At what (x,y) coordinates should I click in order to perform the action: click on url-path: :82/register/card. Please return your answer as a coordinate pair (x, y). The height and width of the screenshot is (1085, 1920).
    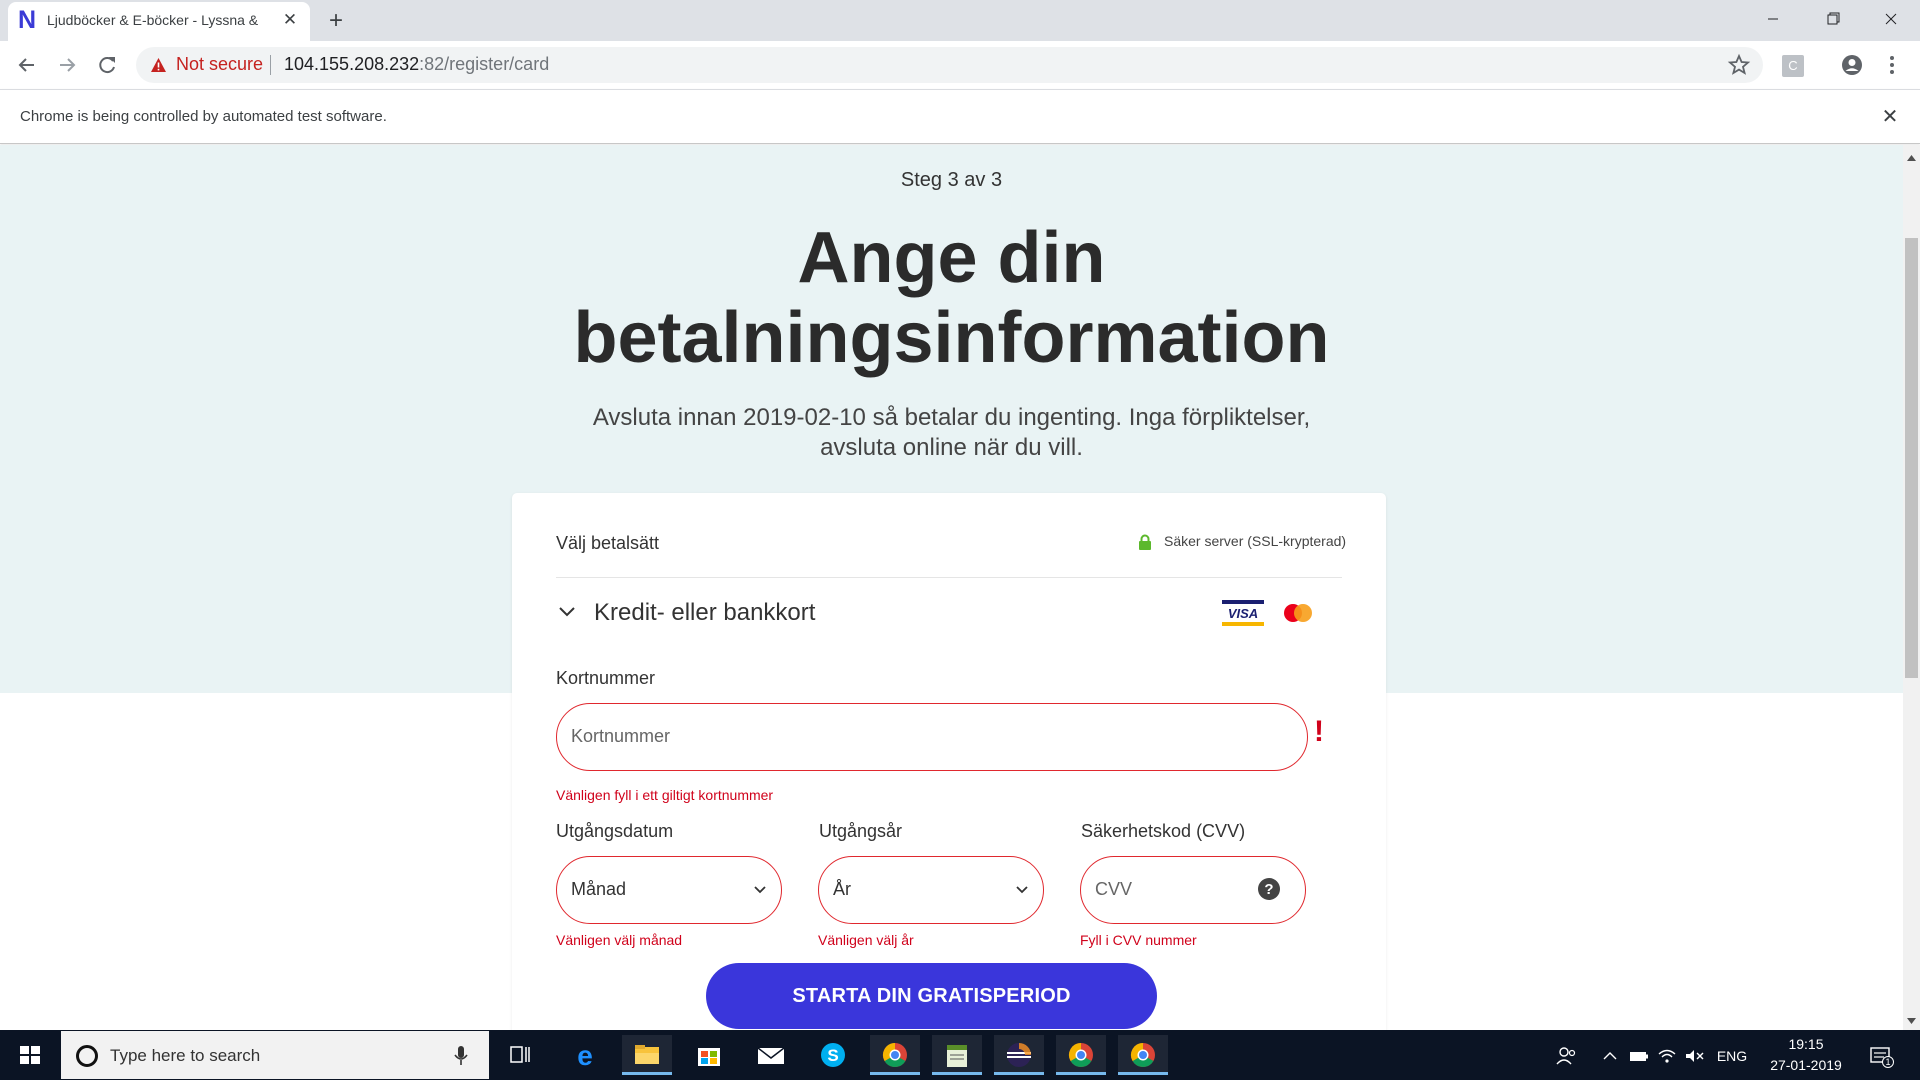
    Looking at the image, I should click on (484, 64).